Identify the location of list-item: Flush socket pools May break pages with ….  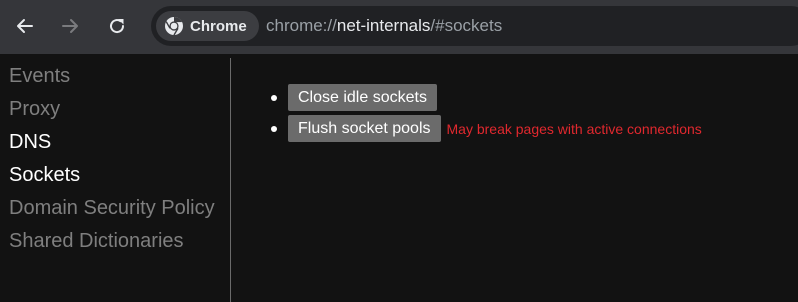
(486, 128).